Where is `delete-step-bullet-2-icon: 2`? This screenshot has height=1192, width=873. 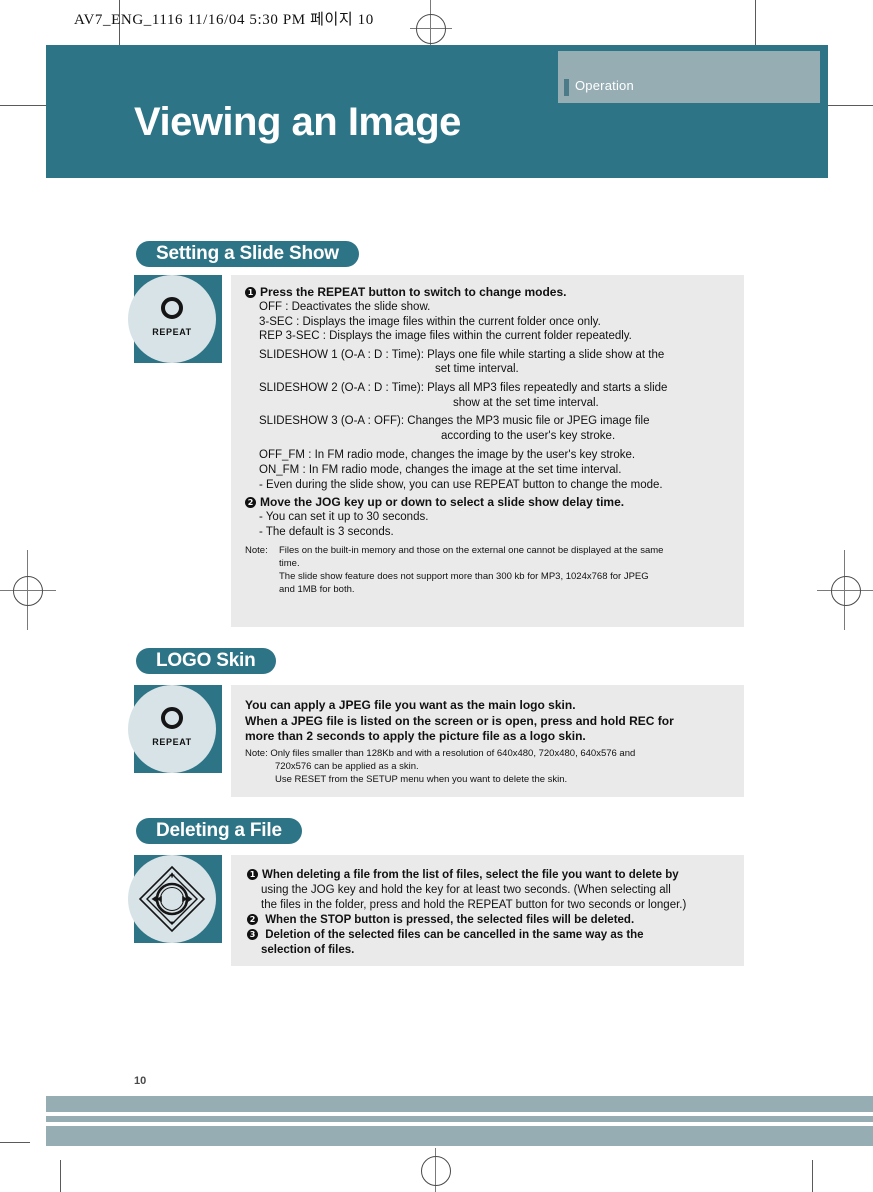 delete-step-bullet-2-icon: 2 is located at coordinates (252, 919).